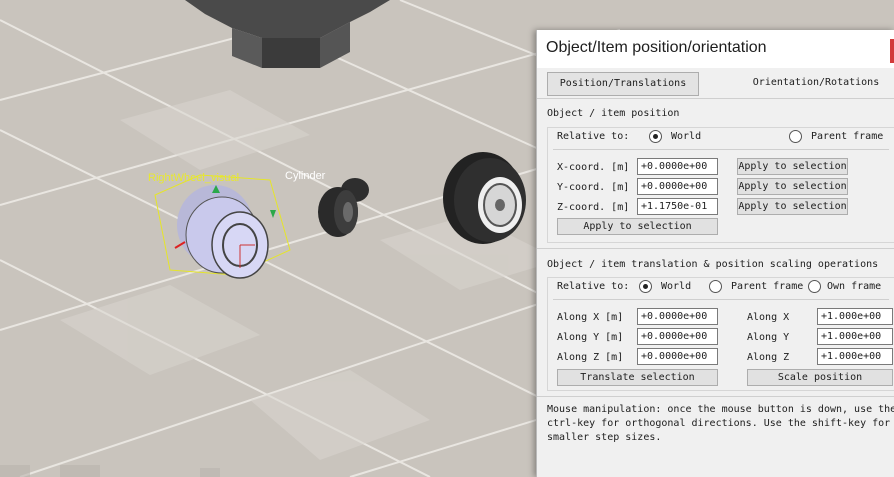  What do you see at coordinates (768, 337) in the screenshot?
I see `scale-y-label: Along Y` at bounding box center [768, 337].